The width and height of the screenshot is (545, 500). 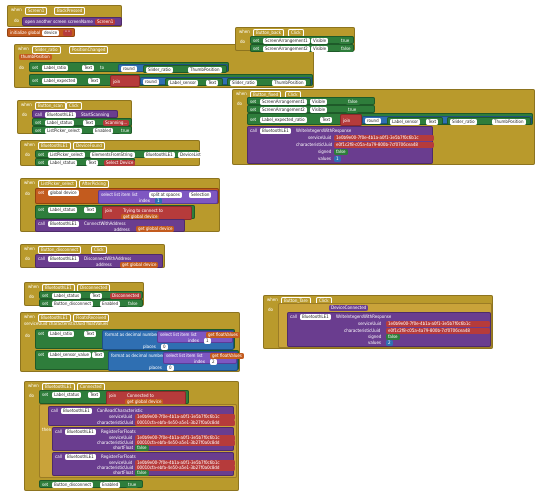 What do you see at coordinates (389, 343) in the screenshot?
I see `values-value: 2` at bounding box center [389, 343].